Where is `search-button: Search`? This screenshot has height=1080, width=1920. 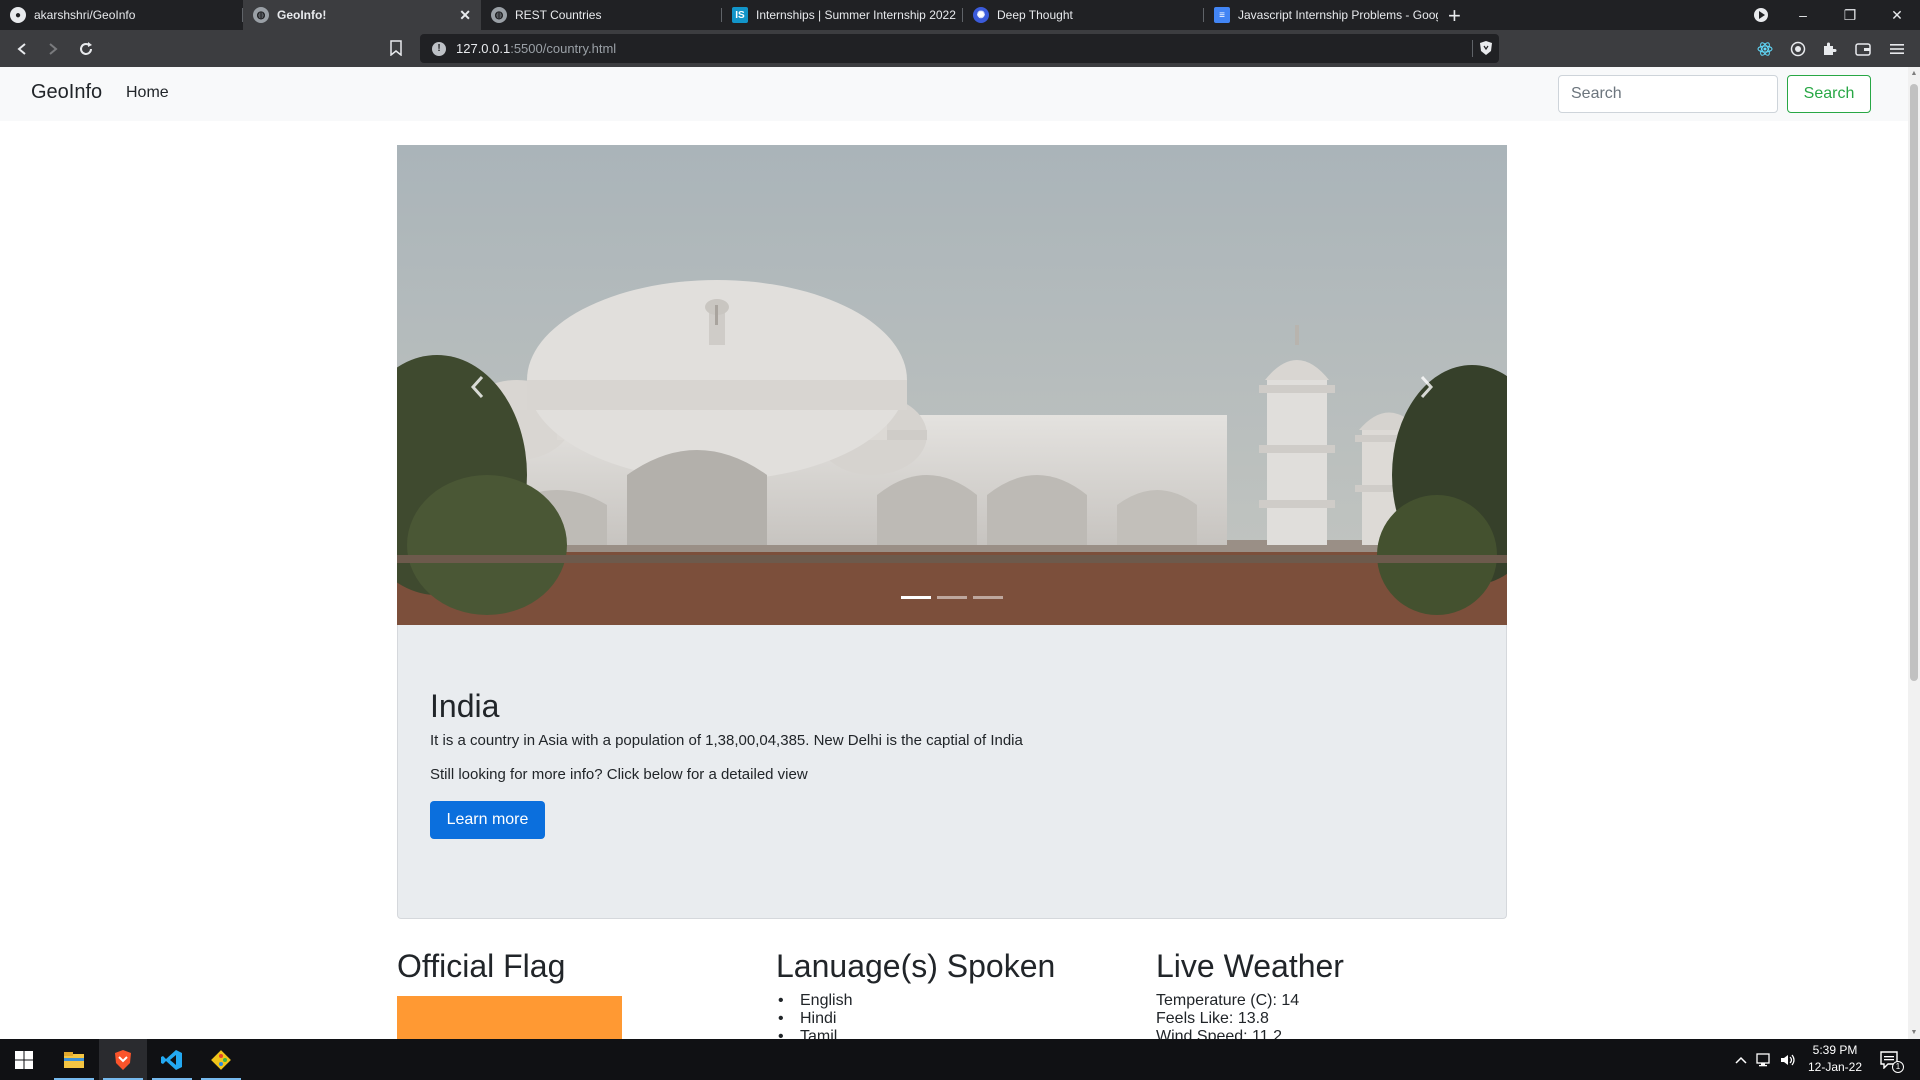
search-button: Search is located at coordinates (1829, 94).